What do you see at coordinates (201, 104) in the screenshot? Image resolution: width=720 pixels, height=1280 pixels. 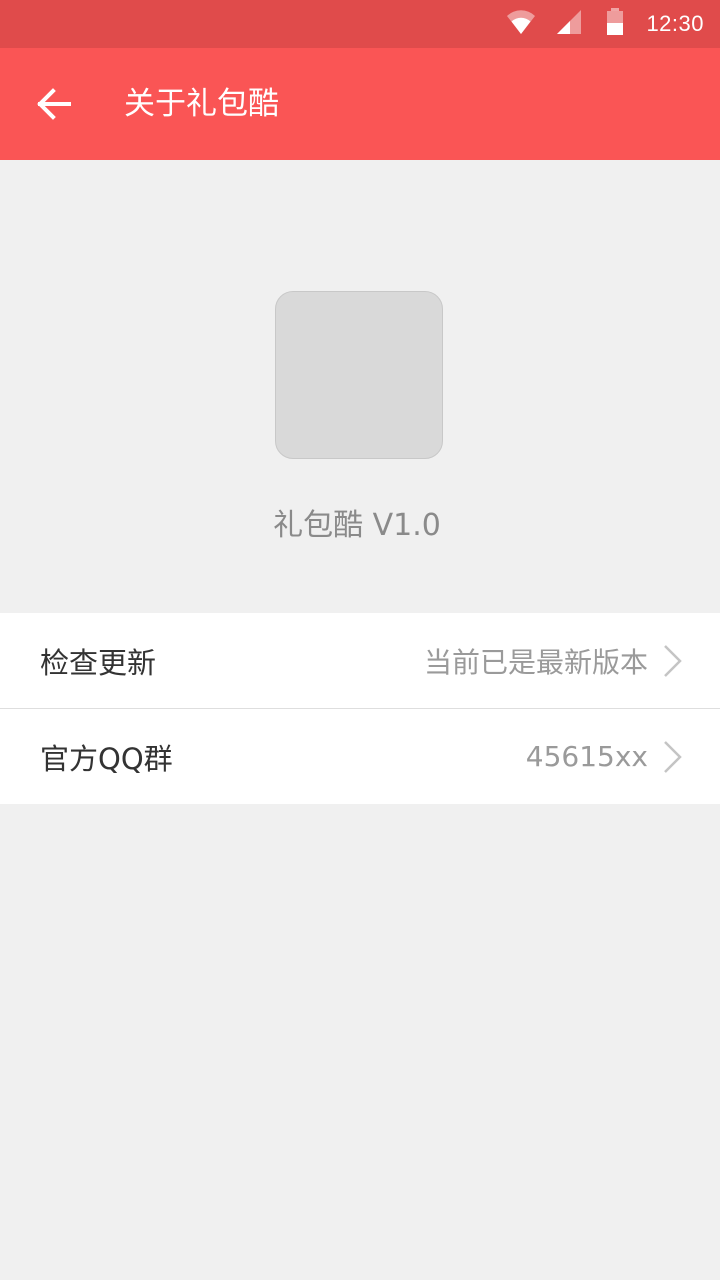 I see `page-title: 关于礼包酷` at bounding box center [201, 104].